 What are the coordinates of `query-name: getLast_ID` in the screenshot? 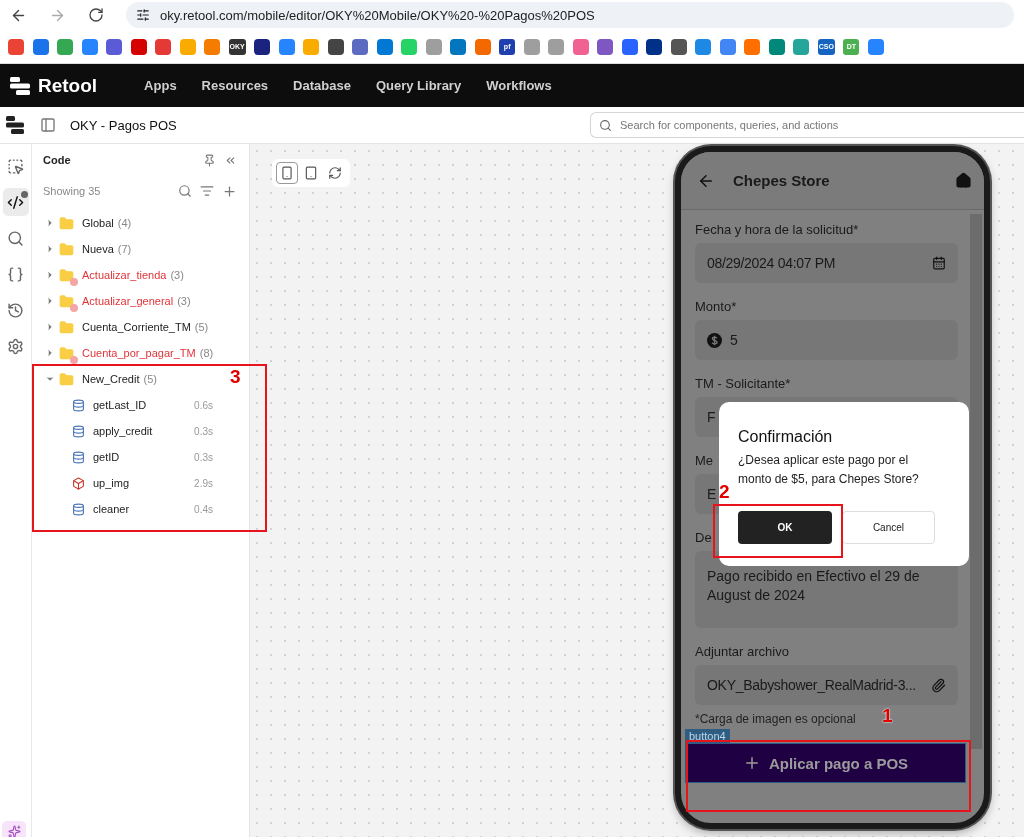 It's located at (120, 405).